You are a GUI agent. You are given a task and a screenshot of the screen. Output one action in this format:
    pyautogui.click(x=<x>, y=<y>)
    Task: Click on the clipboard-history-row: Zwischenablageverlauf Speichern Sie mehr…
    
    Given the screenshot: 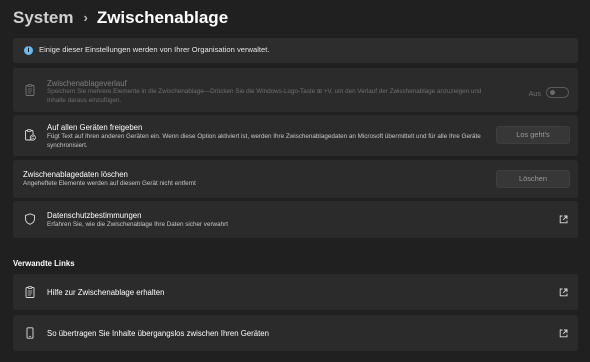 What is the action you would take?
    pyautogui.click(x=295, y=90)
    